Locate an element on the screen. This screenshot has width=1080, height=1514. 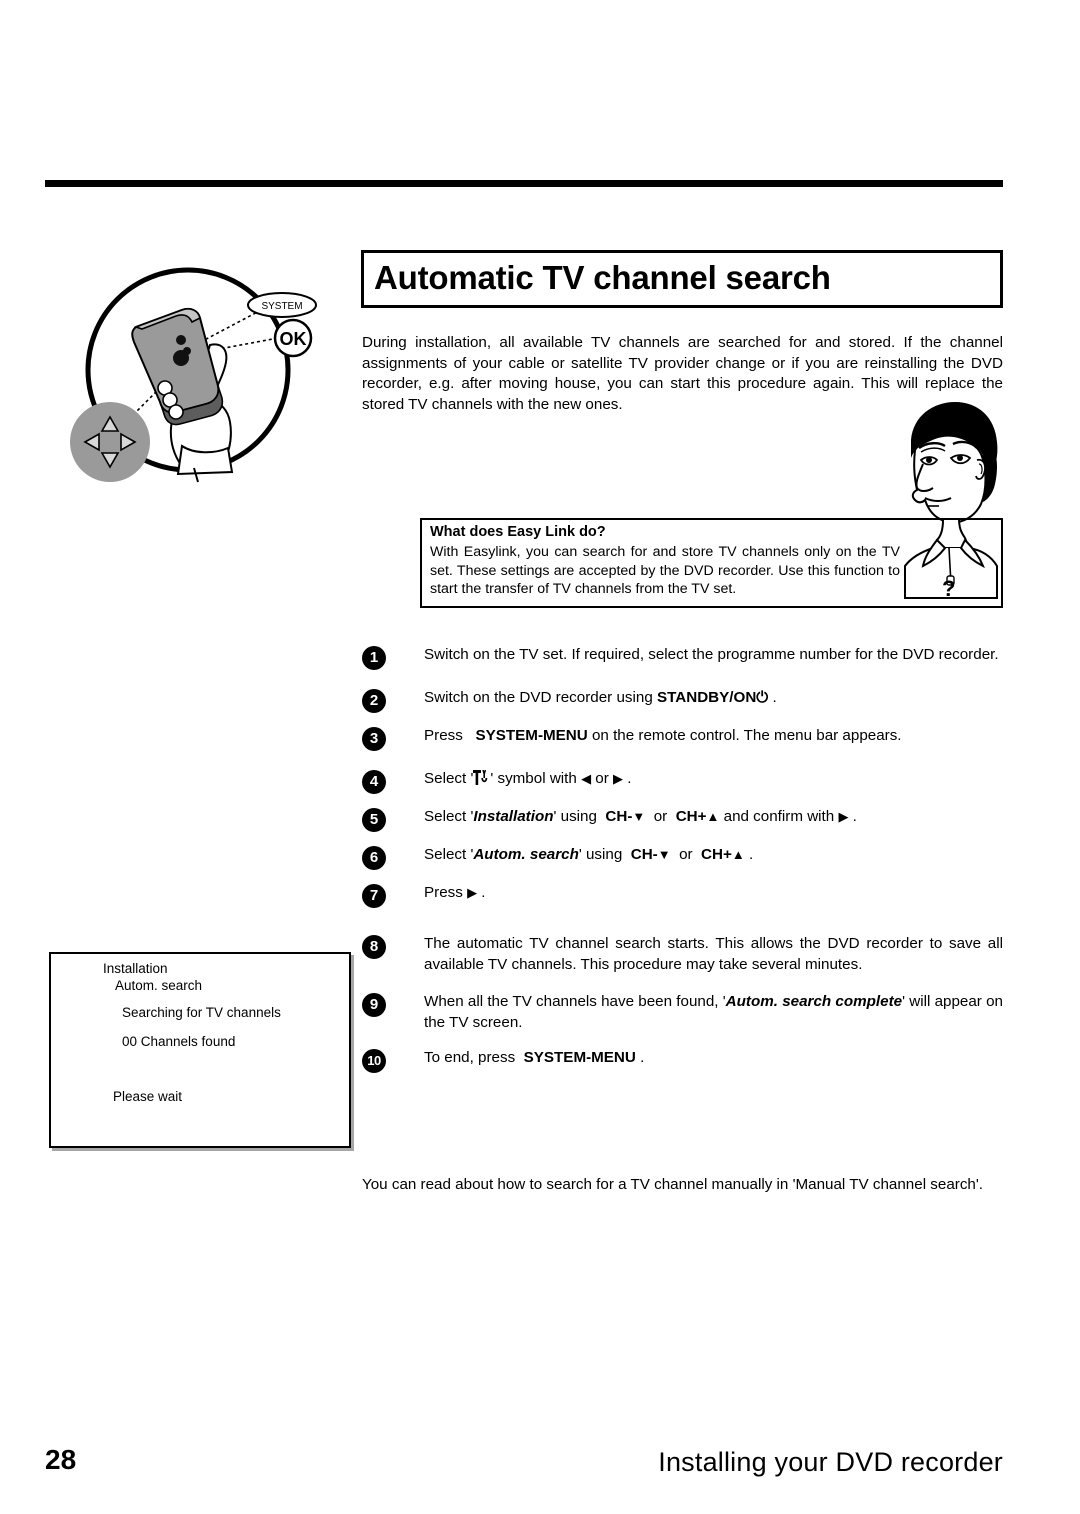
with-word: with is located at coordinates (563, 778).